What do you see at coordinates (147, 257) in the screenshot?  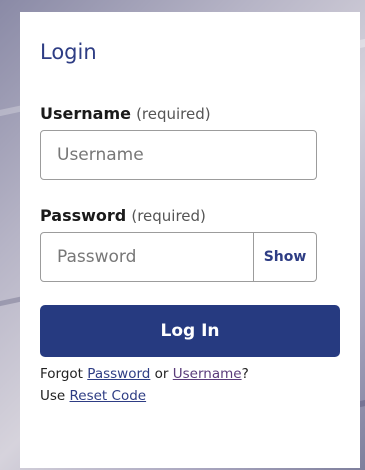 I see `password-input` at bounding box center [147, 257].